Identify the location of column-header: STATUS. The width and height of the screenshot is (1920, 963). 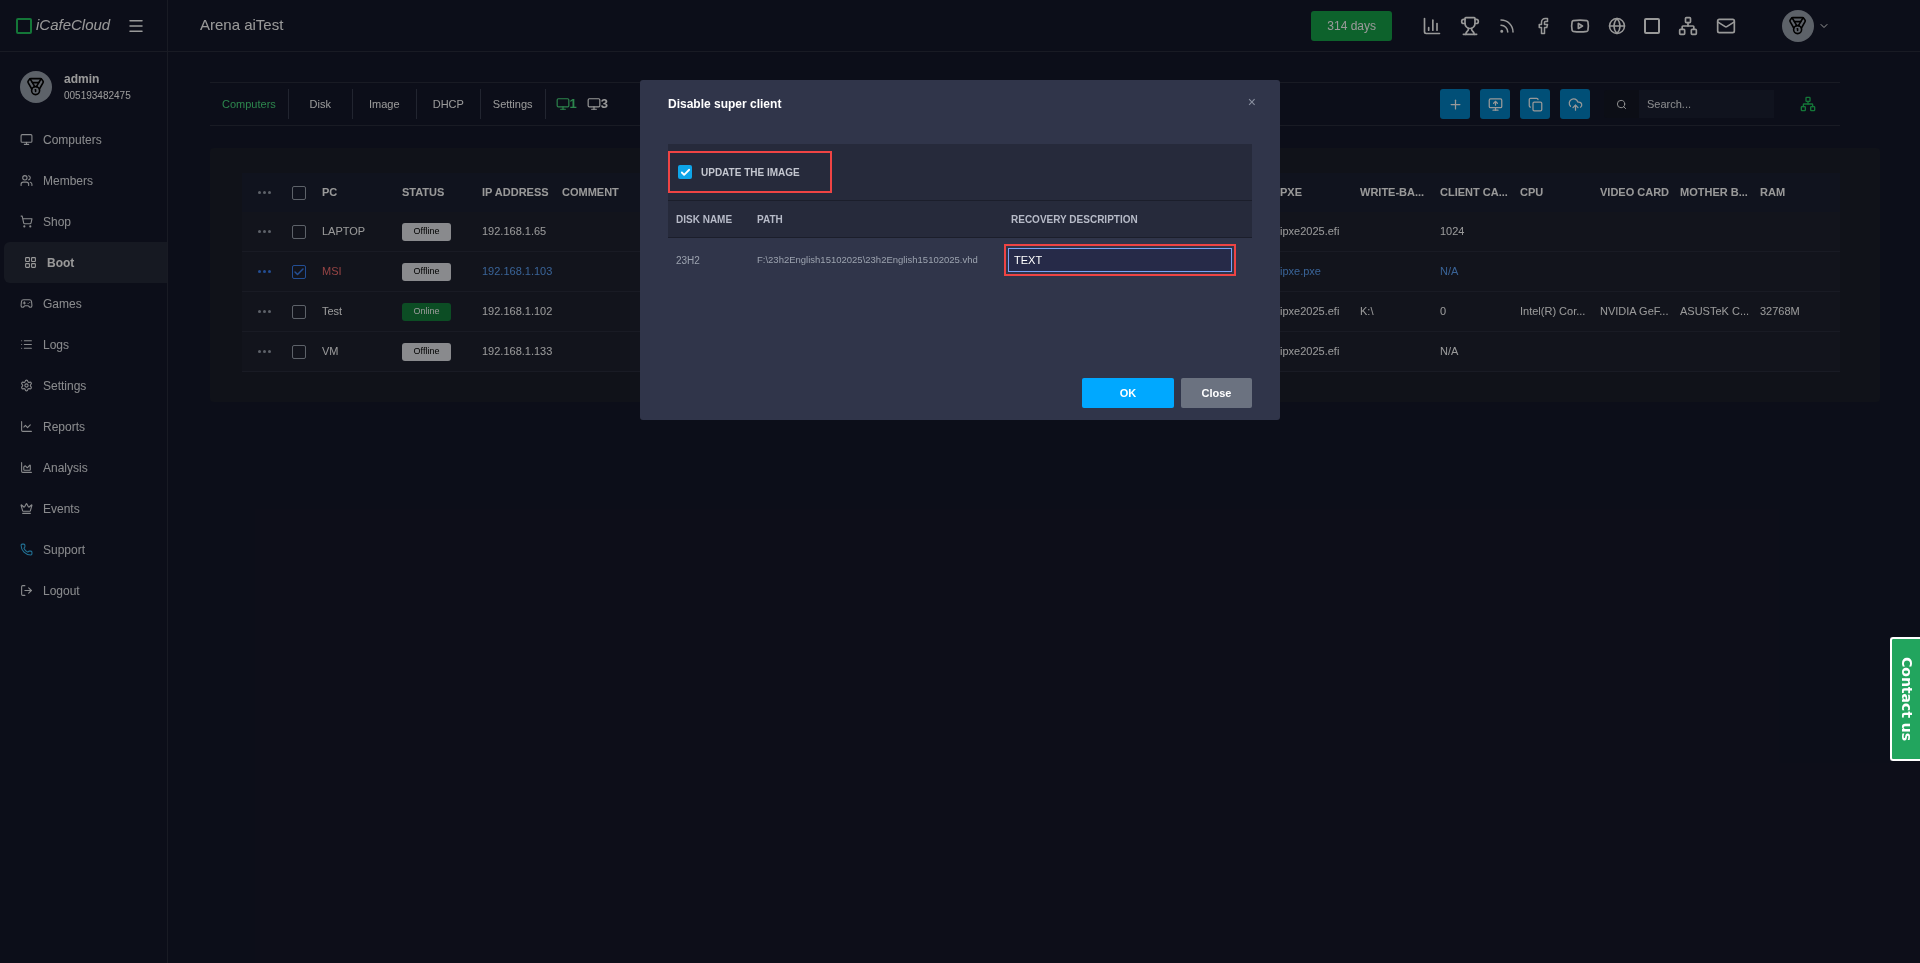
(424, 193).